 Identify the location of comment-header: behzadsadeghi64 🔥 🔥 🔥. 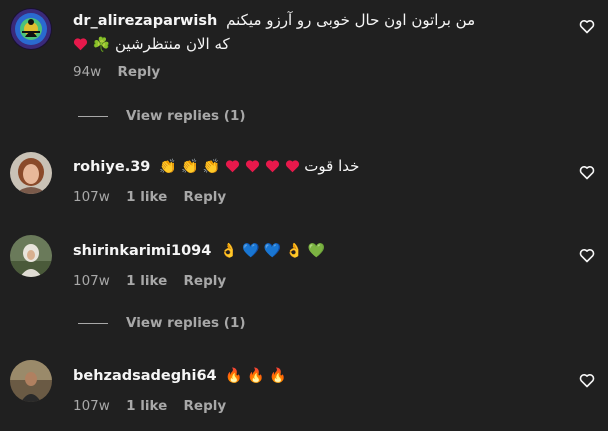
(180, 375).